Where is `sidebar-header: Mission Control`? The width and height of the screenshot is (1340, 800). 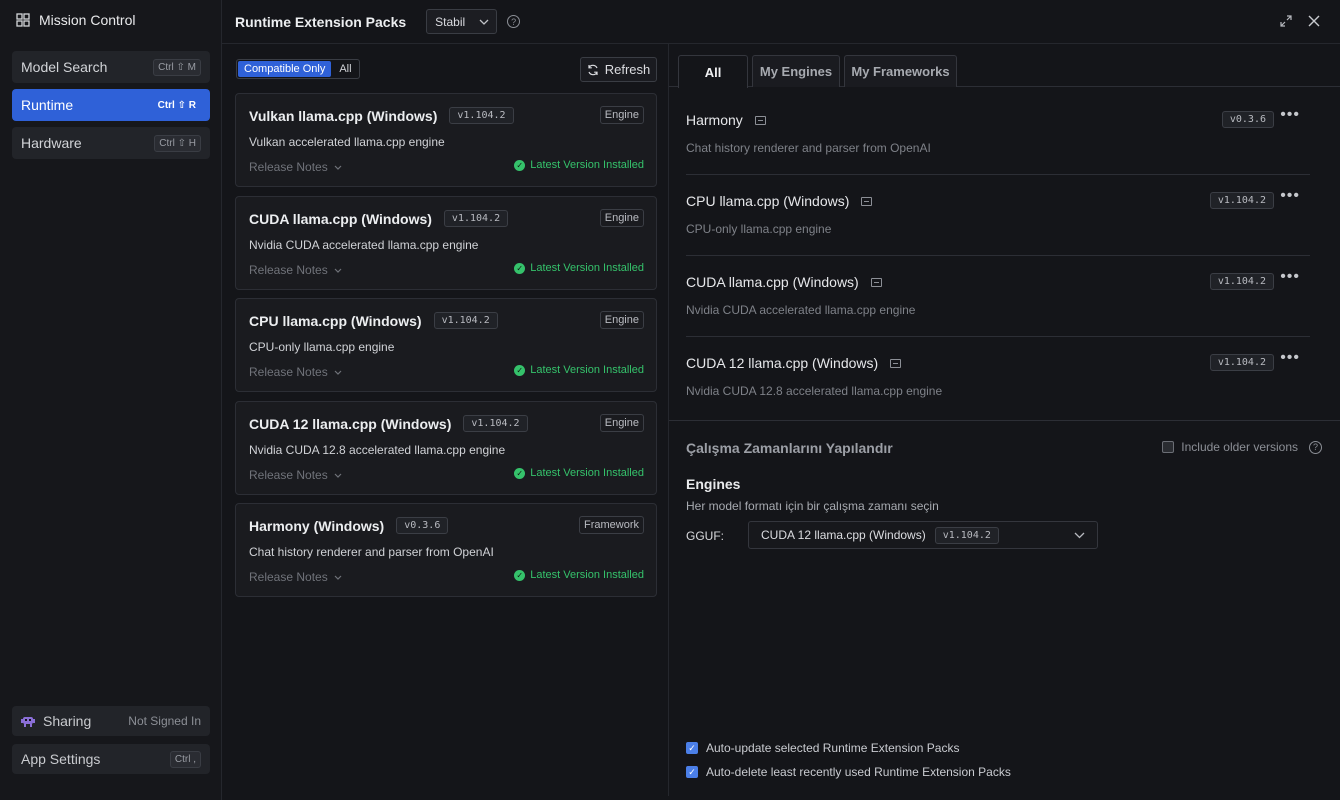 sidebar-header: Mission Control is located at coordinates (110, 20).